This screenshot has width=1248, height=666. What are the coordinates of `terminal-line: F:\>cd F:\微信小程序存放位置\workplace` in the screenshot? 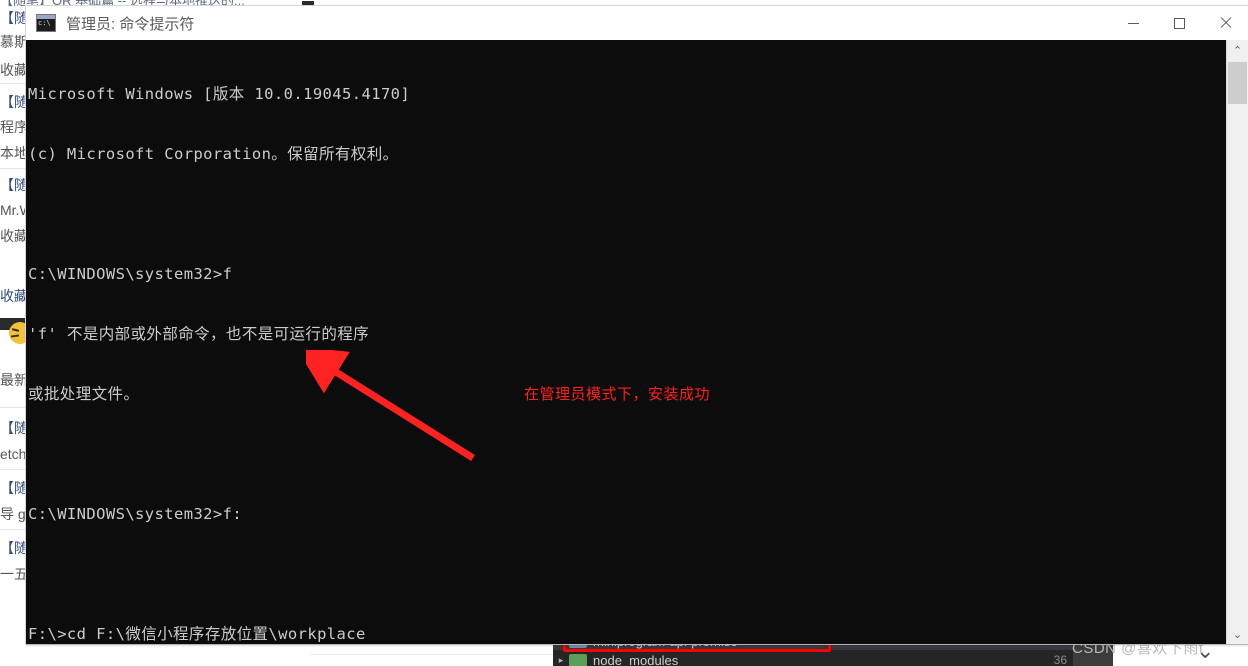 It's located at (197, 634).